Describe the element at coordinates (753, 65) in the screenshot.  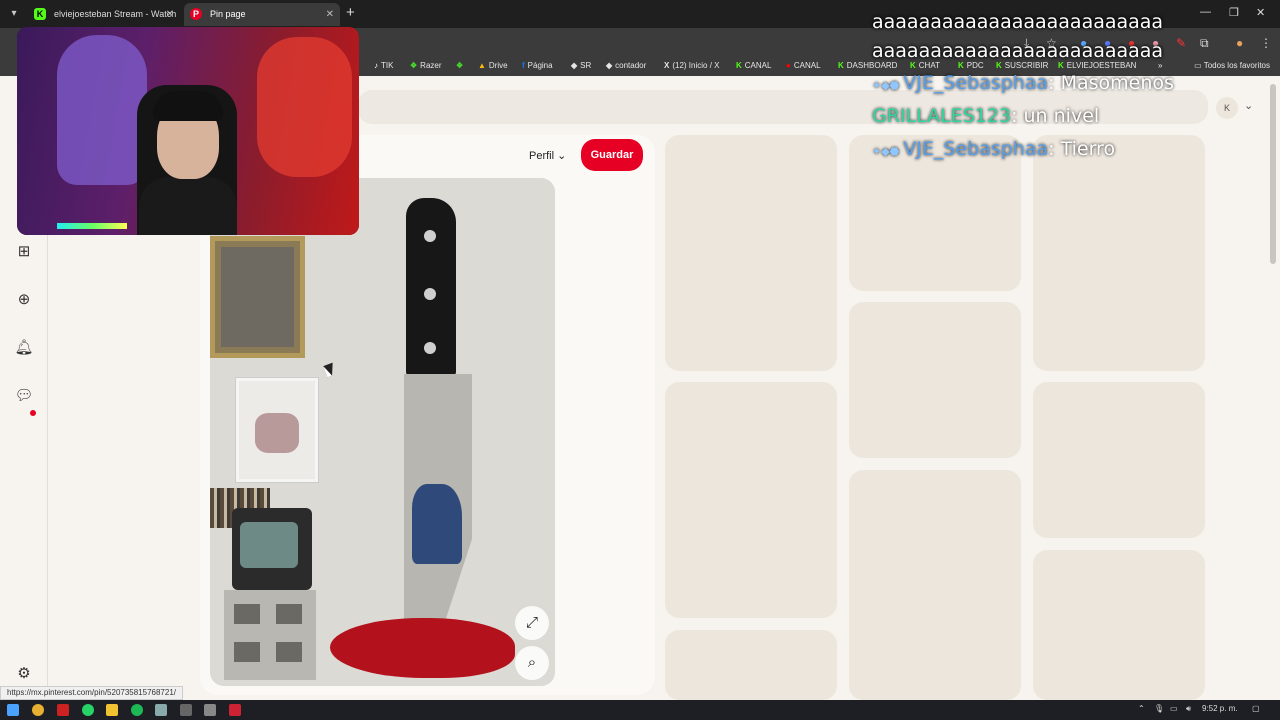
I see `bookmark-canal-kick: K CANAL` at that location.